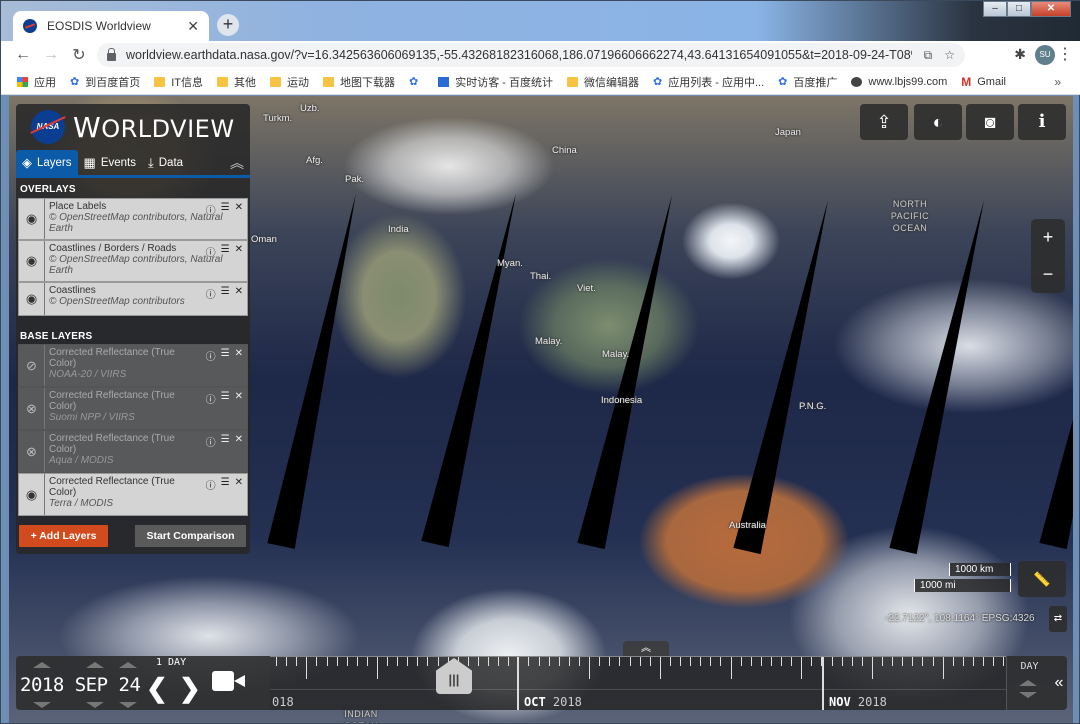  I want to click on bookmark-item: 其他, so click(236, 82).